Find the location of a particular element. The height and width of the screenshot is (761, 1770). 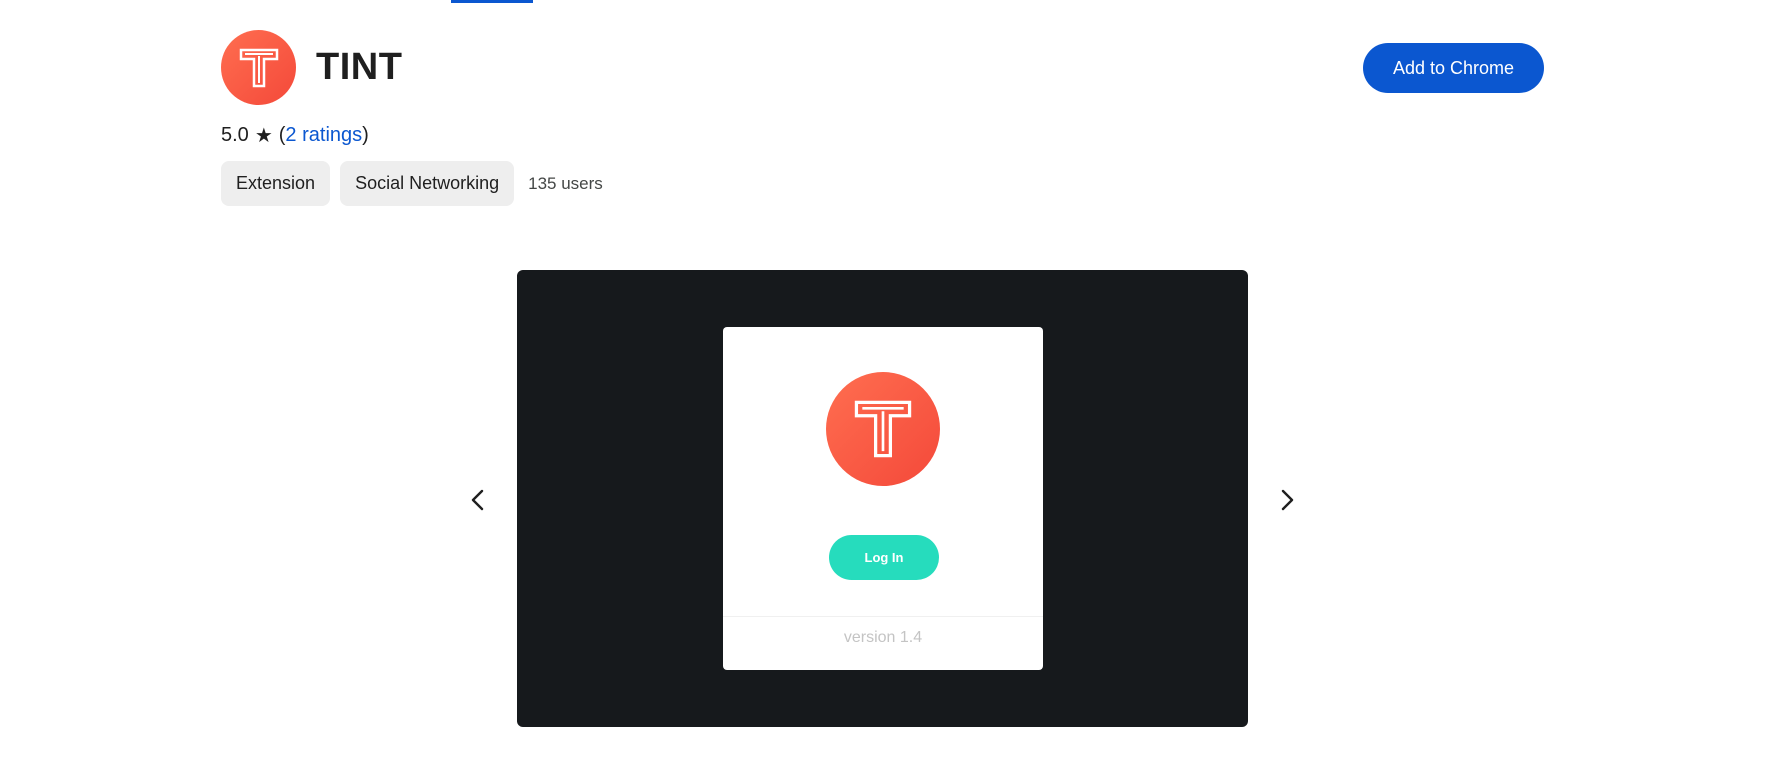

screenshot-login-button: Log In is located at coordinates (884, 557).